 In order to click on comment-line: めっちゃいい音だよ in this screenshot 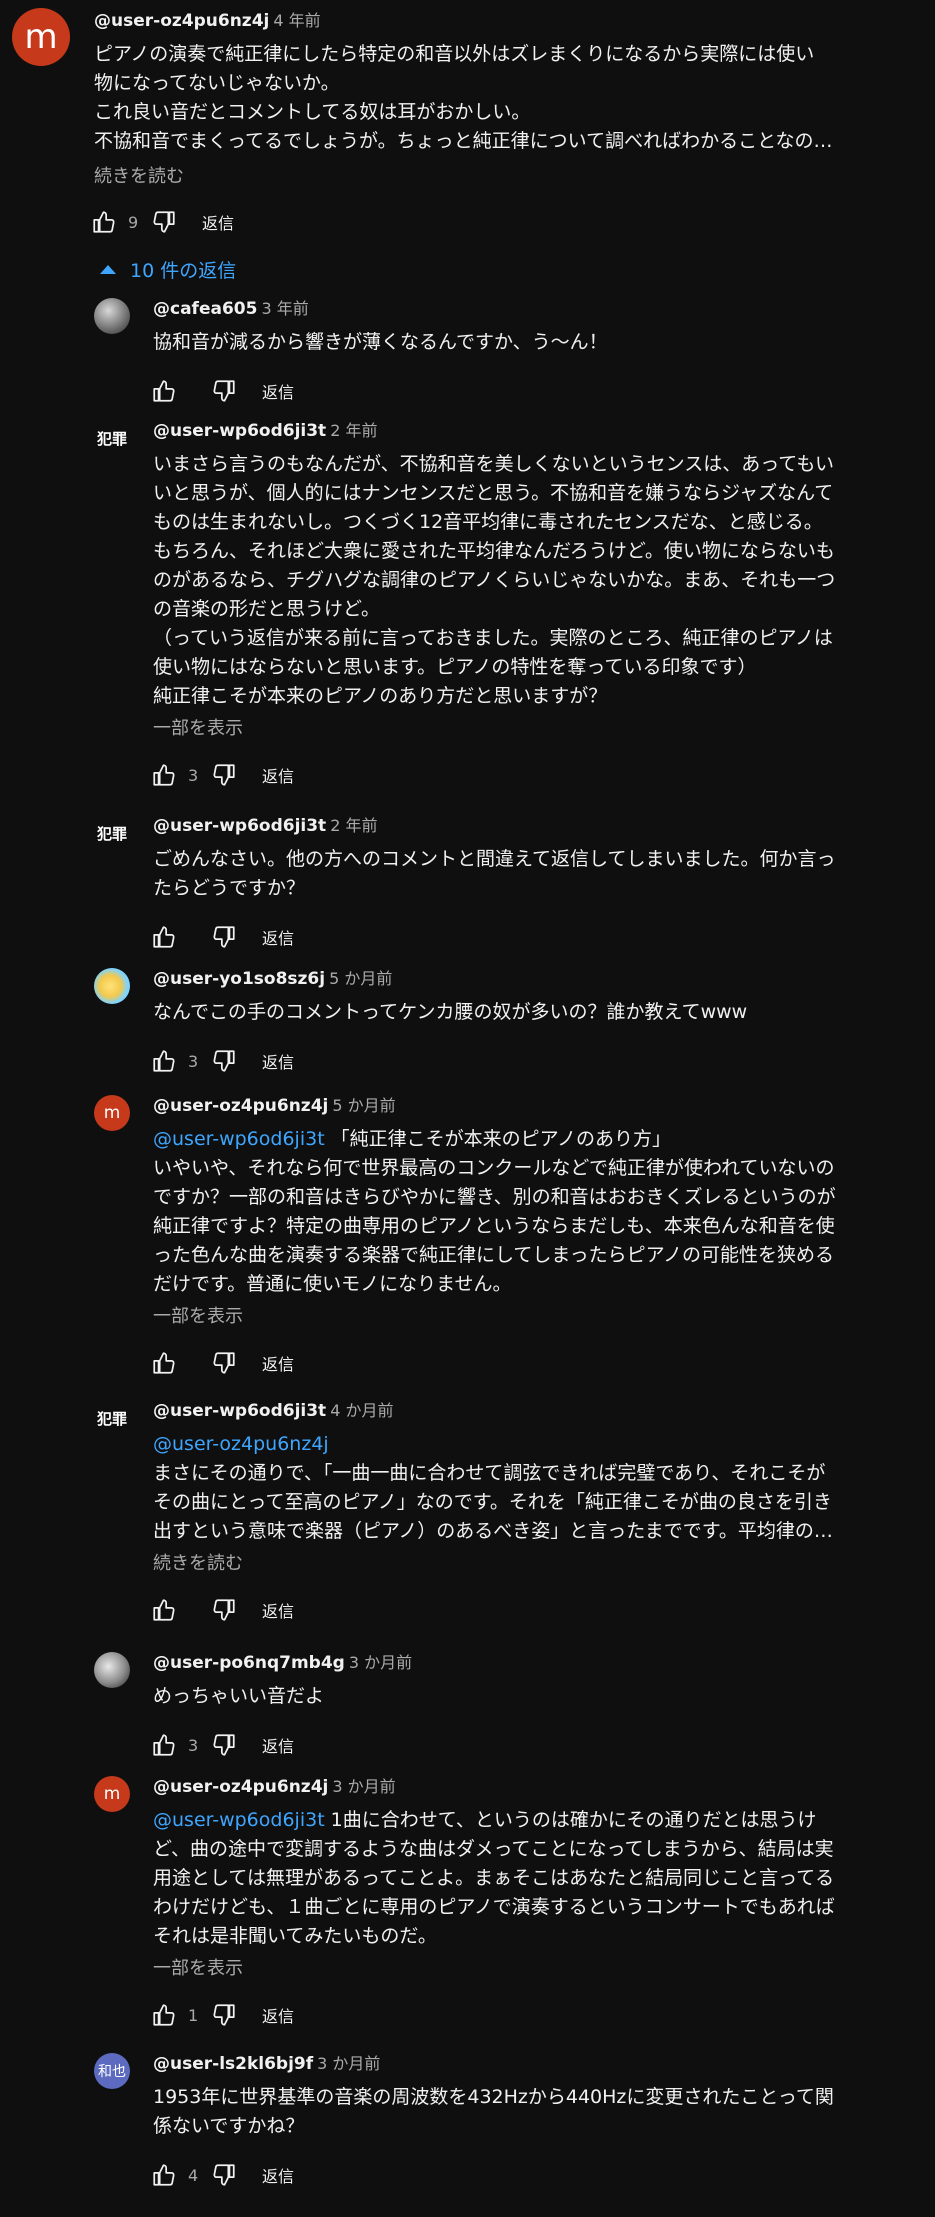, I will do `click(239, 1696)`.